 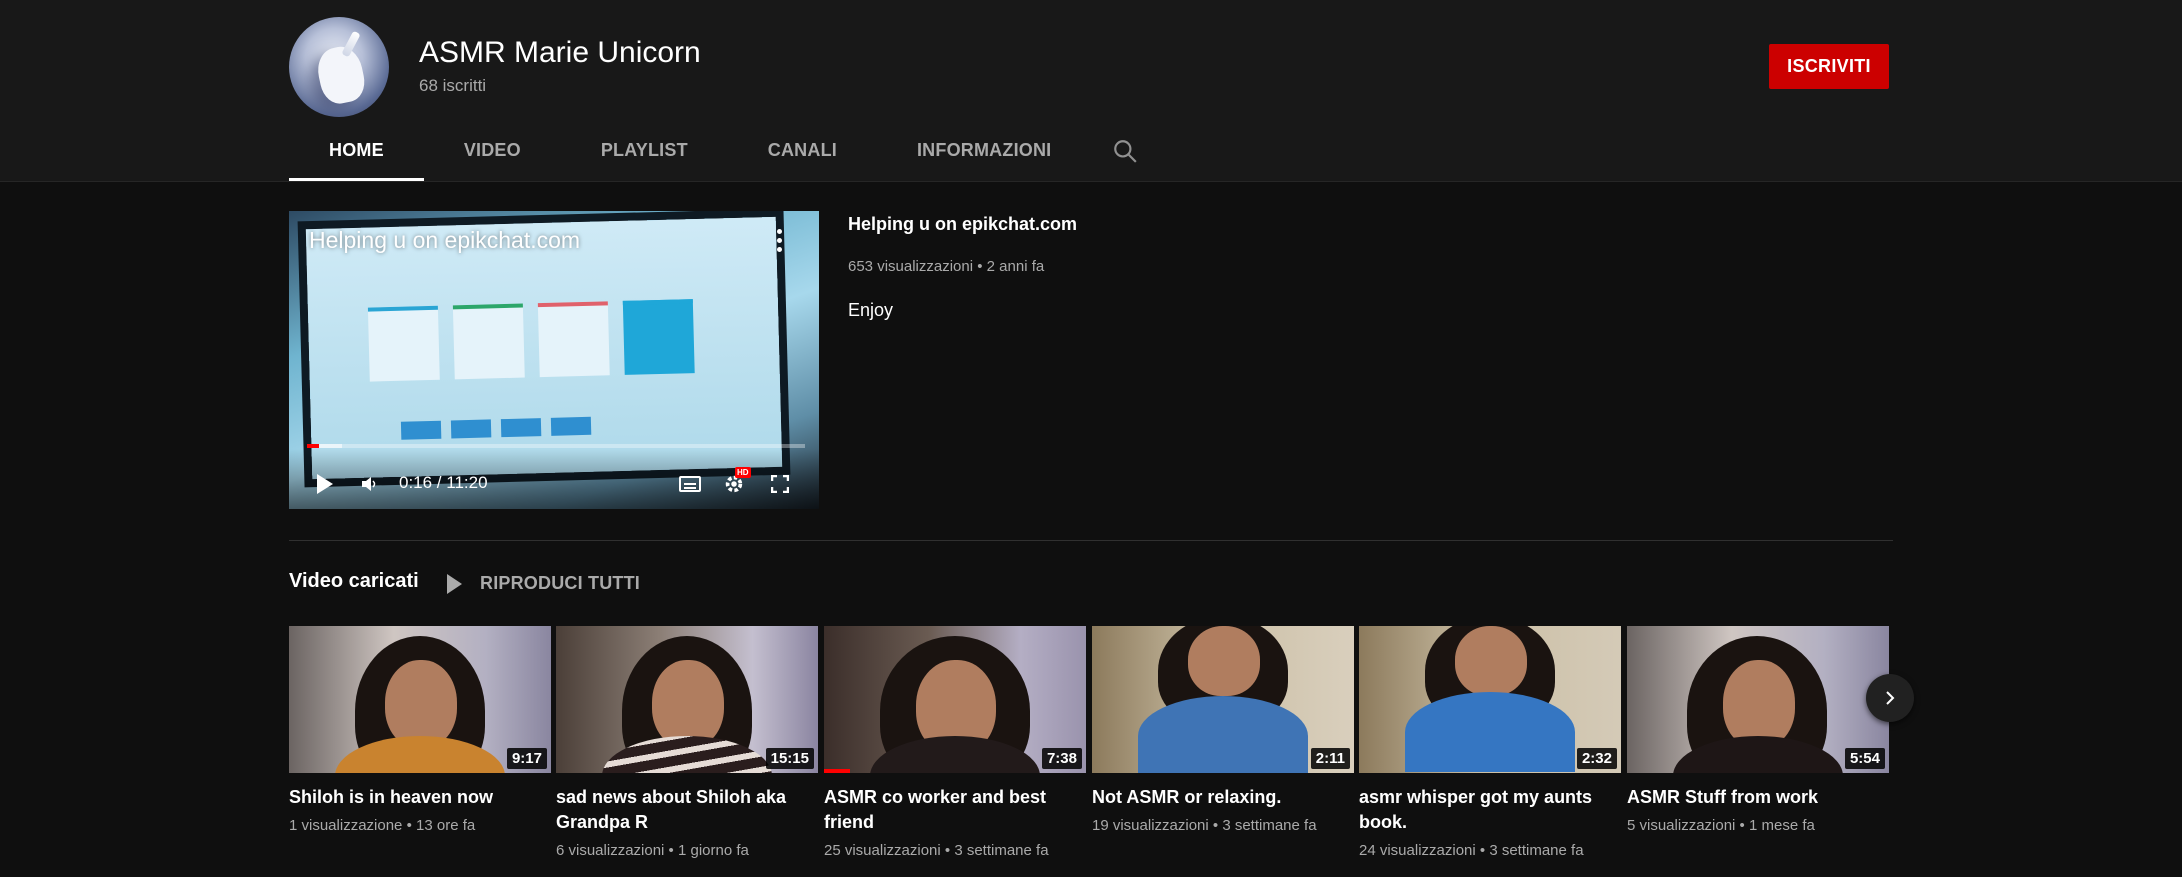 I want to click on subscriber-count: 68 iscritti, so click(x=453, y=85).